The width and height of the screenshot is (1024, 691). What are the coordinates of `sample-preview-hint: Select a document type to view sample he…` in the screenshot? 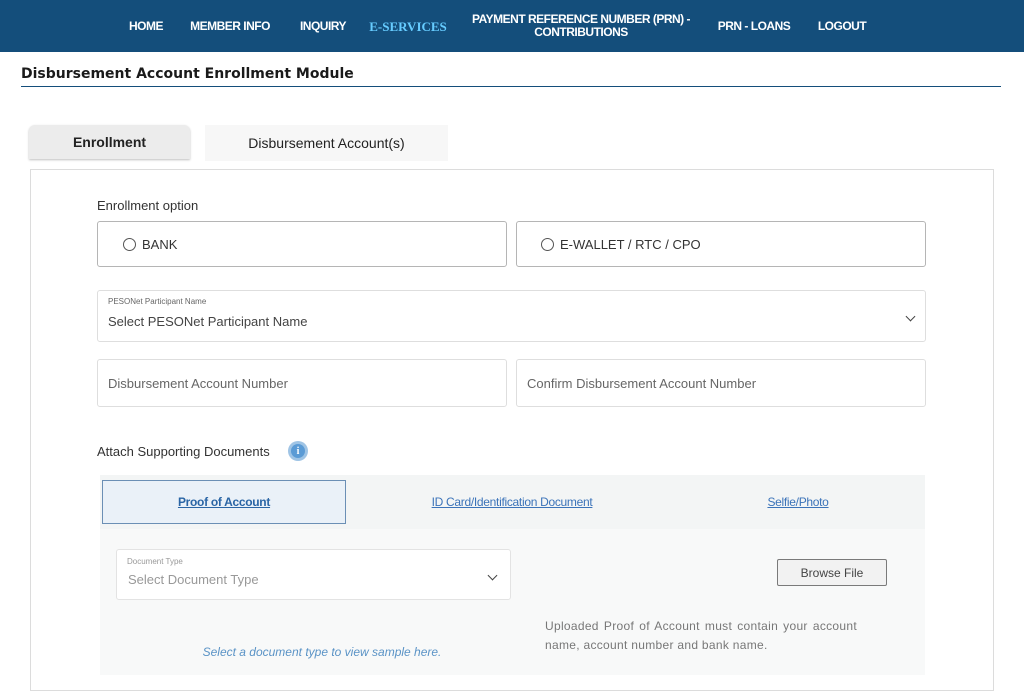 It's located at (322, 652).